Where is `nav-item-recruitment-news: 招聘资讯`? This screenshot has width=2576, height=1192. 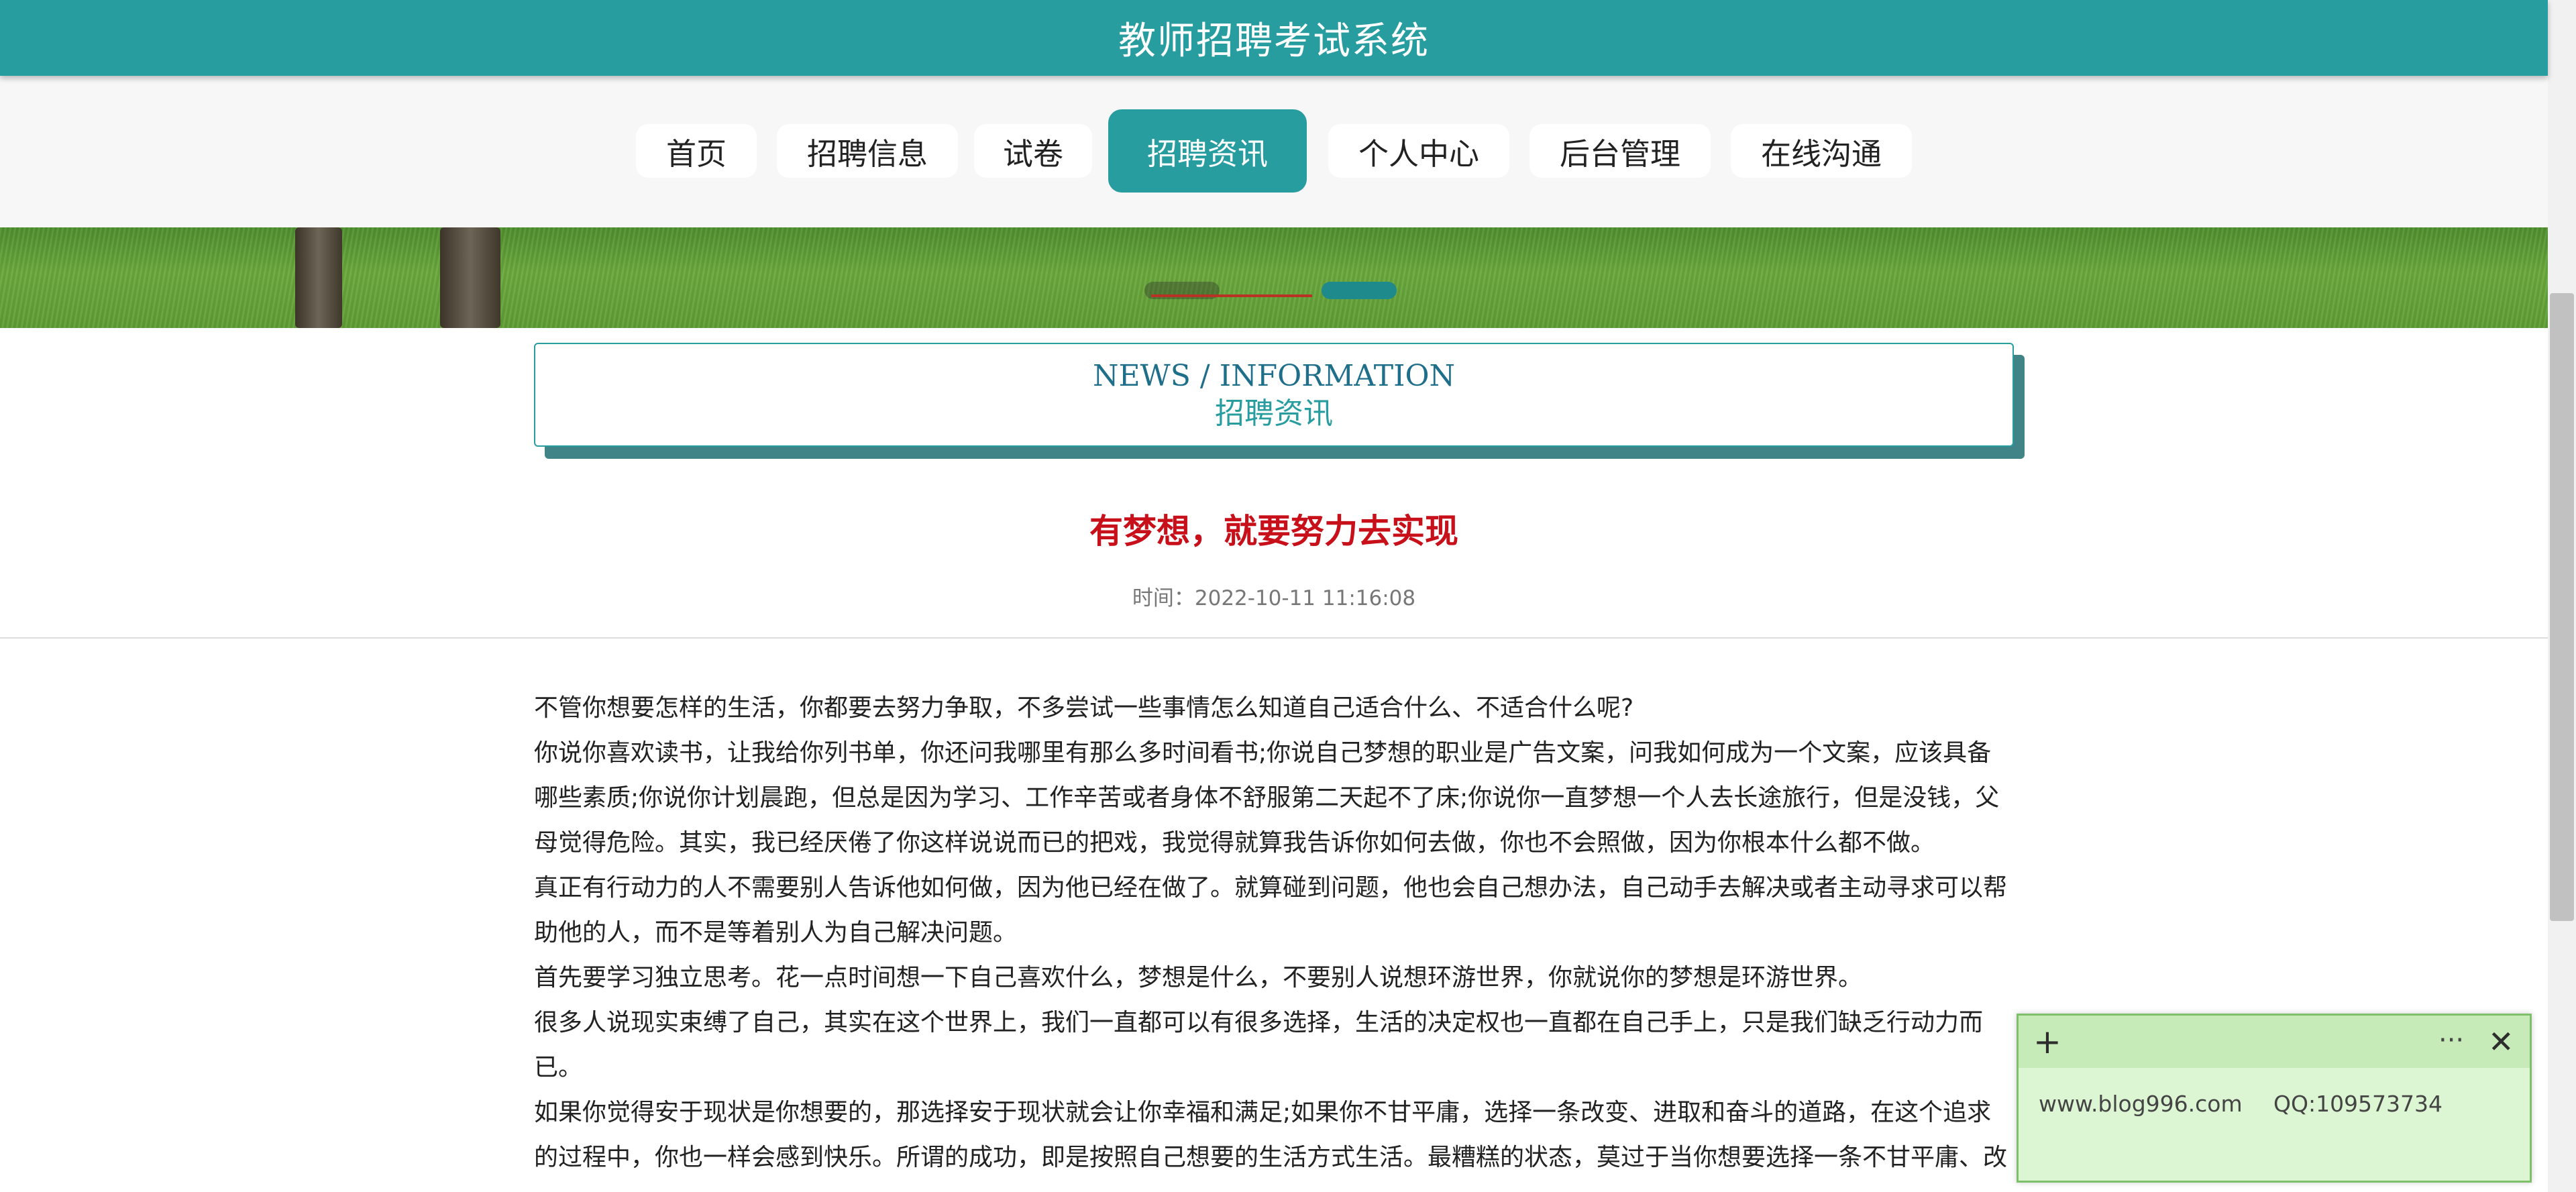 nav-item-recruitment-news: 招聘资讯 is located at coordinates (1207, 151).